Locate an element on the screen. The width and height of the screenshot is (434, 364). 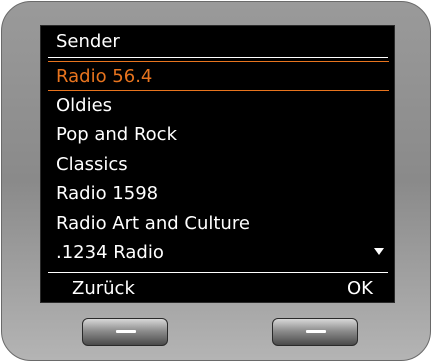
scroll-down-icon is located at coordinates (379, 251).